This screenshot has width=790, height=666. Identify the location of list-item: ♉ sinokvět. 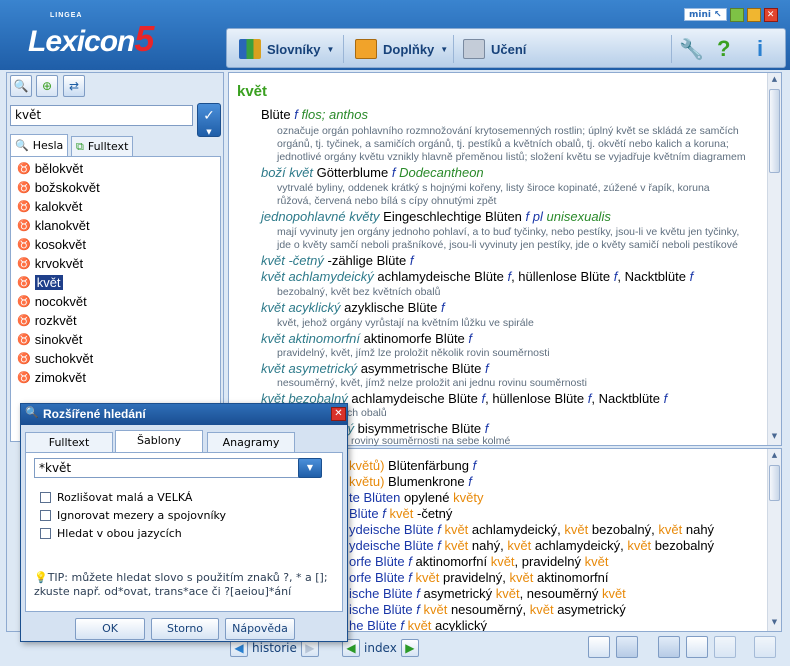
(115, 339).